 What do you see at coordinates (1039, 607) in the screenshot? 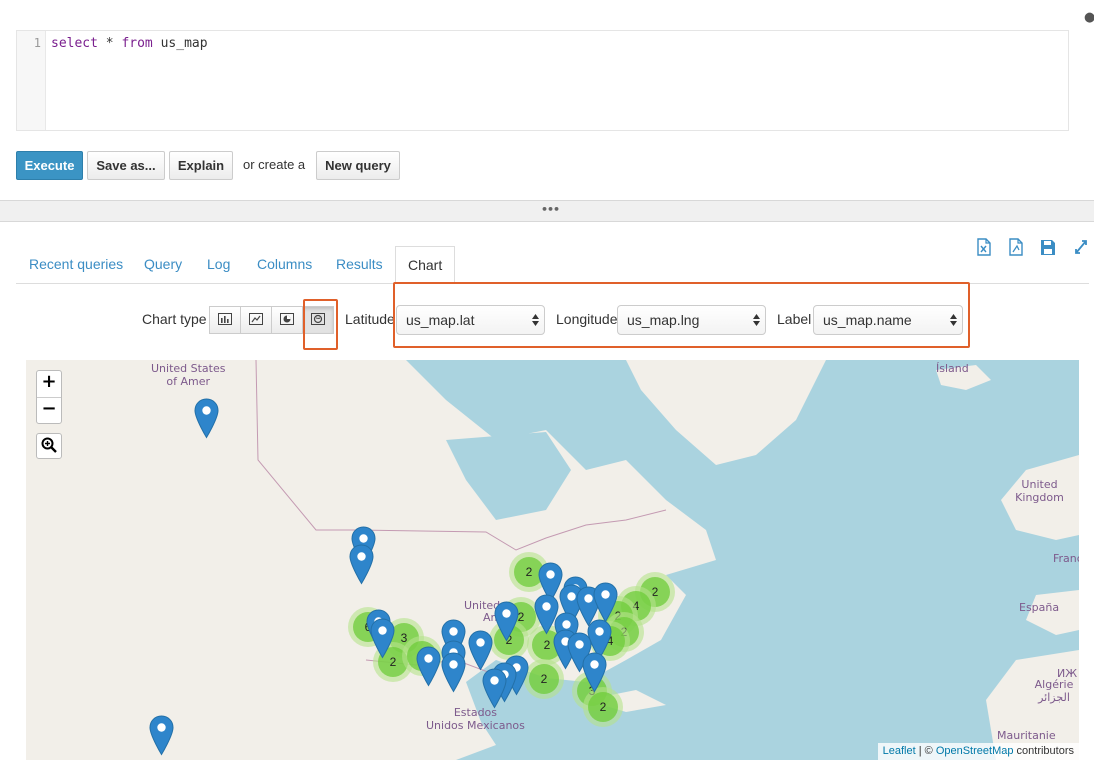
I see `place-label-espana: España` at bounding box center [1039, 607].